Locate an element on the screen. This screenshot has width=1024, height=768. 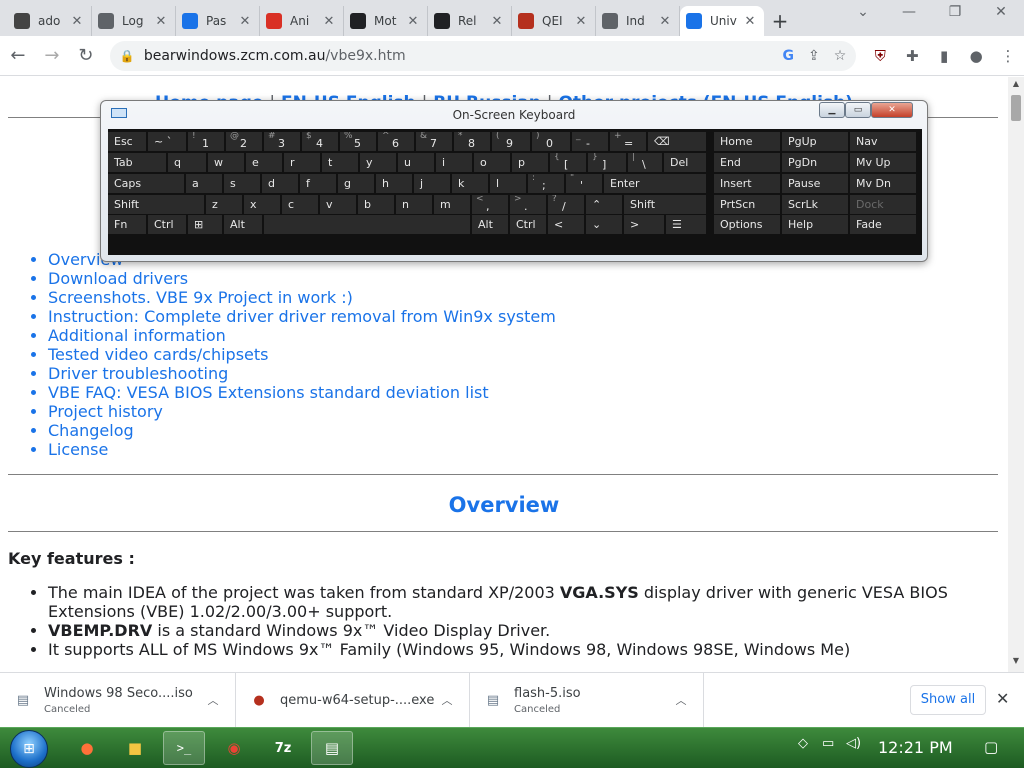
toc-link: License is located at coordinates (528, 449).